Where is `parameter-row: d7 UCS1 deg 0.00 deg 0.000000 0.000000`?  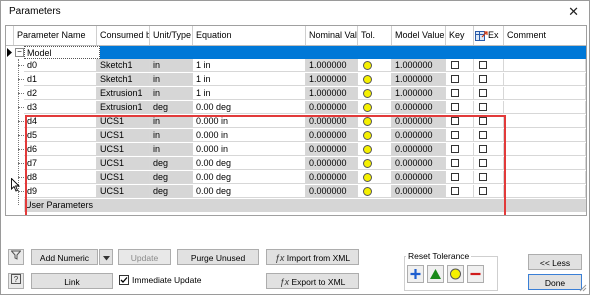 parameter-row: d7 UCS1 deg 0.00 deg 0.000000 0.000000 is located at coordinates (296, 163).